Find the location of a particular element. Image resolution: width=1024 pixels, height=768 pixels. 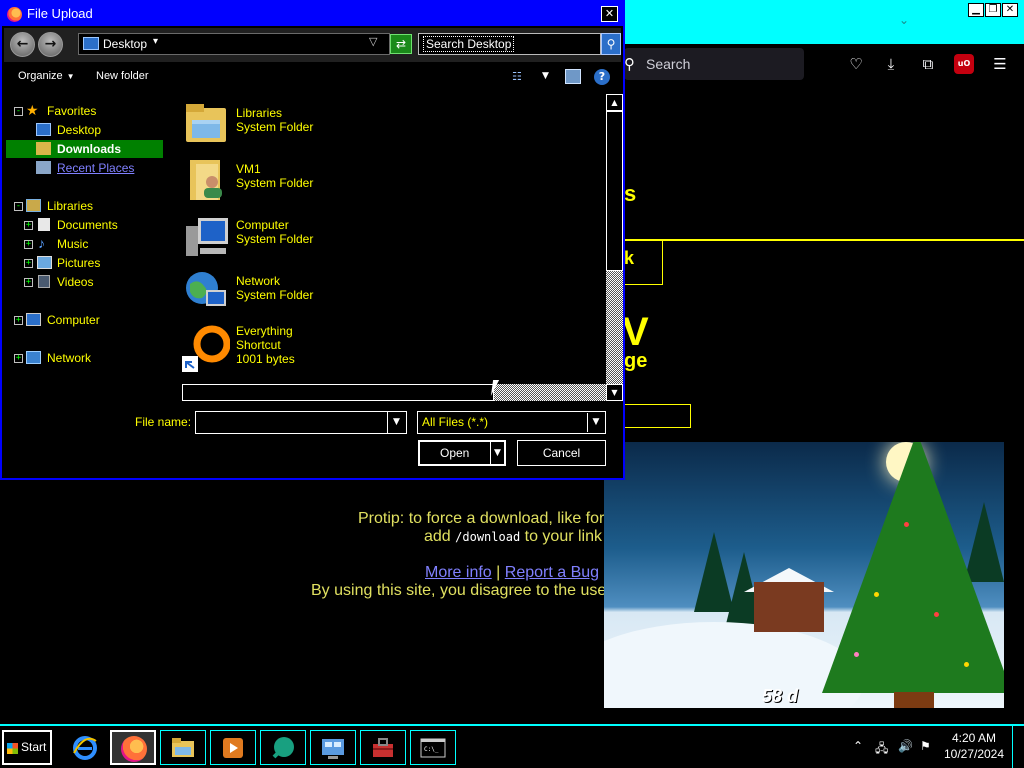

download-icon: ⤓ is located at coordinates (891, 64).